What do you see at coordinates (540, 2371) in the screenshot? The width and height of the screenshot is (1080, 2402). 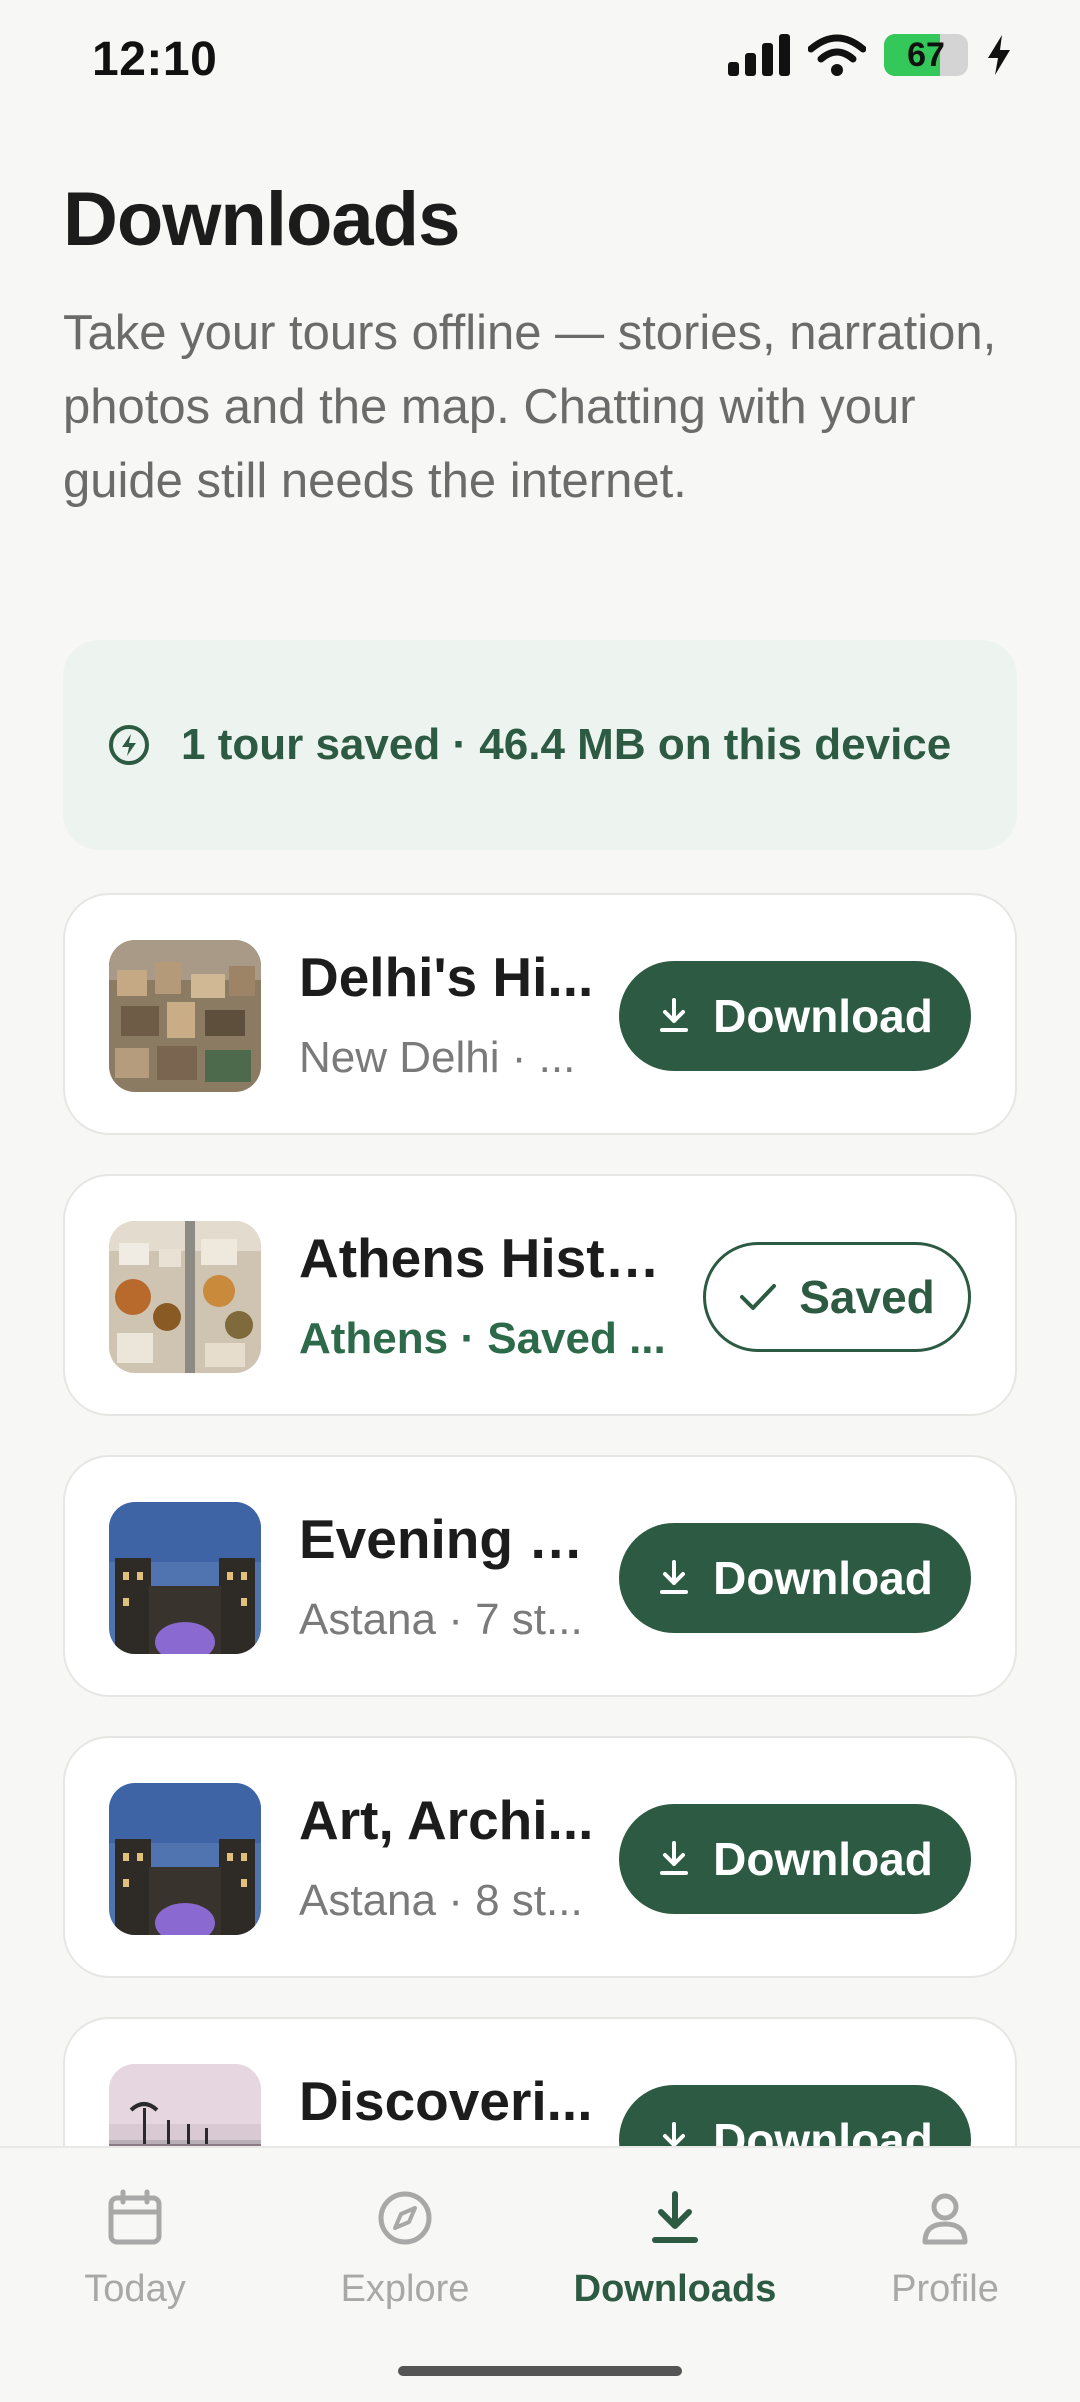 I see `home-indicator` at bounding box center [540, 2371].